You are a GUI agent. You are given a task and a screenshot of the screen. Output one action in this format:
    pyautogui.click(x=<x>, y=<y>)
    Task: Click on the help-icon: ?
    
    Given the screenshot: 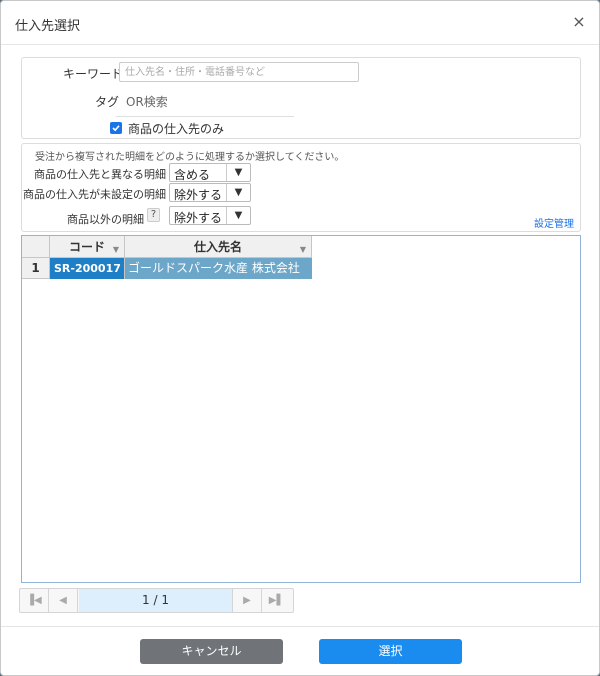 What is the action you would take?
    pyautogui.click(x=153, y=215)
    